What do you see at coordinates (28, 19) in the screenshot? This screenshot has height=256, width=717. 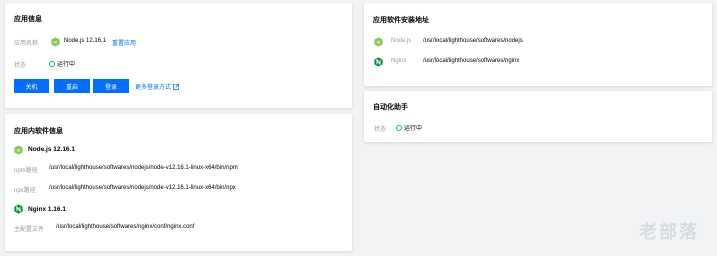 I see `app-info-title: 应用信息` at bounding box center [28, 19].